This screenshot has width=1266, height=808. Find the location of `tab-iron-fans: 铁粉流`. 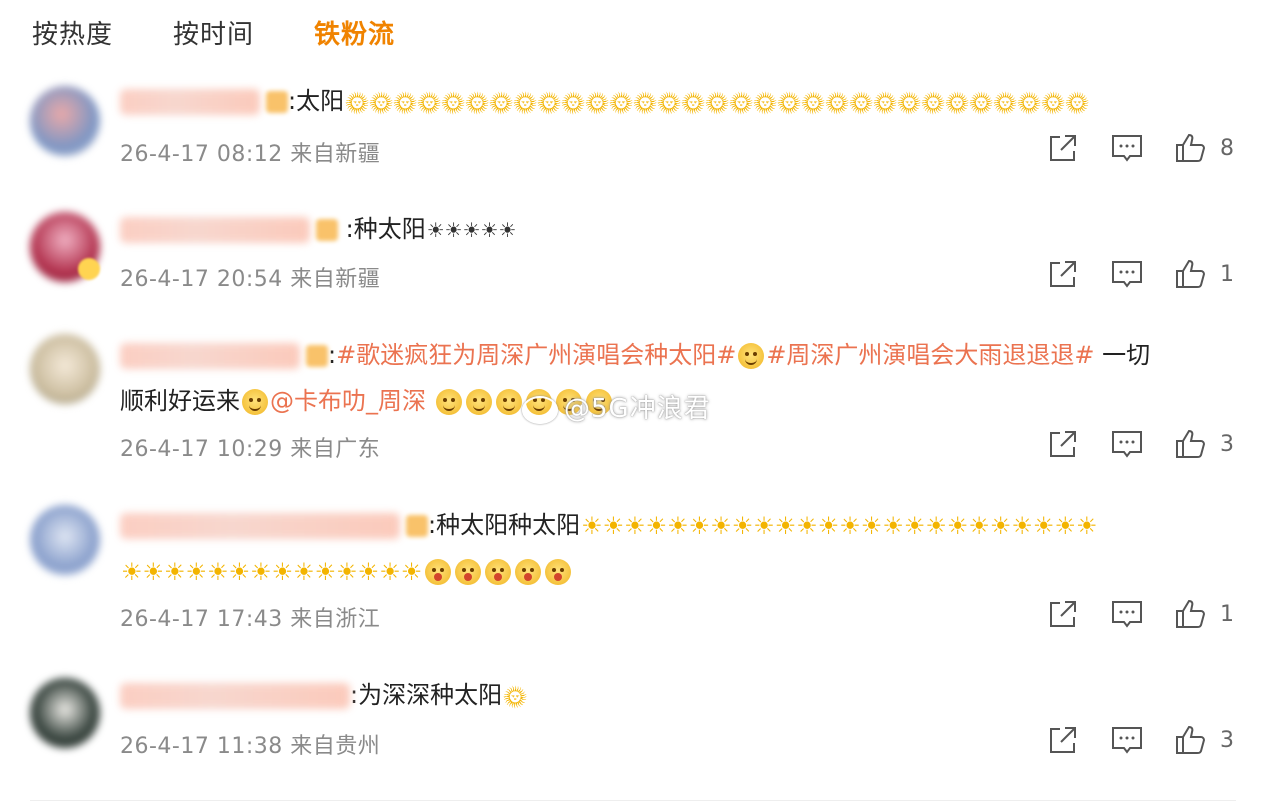

tab-iron-fans: 铁粉流 is located at coordinates (354, 32).